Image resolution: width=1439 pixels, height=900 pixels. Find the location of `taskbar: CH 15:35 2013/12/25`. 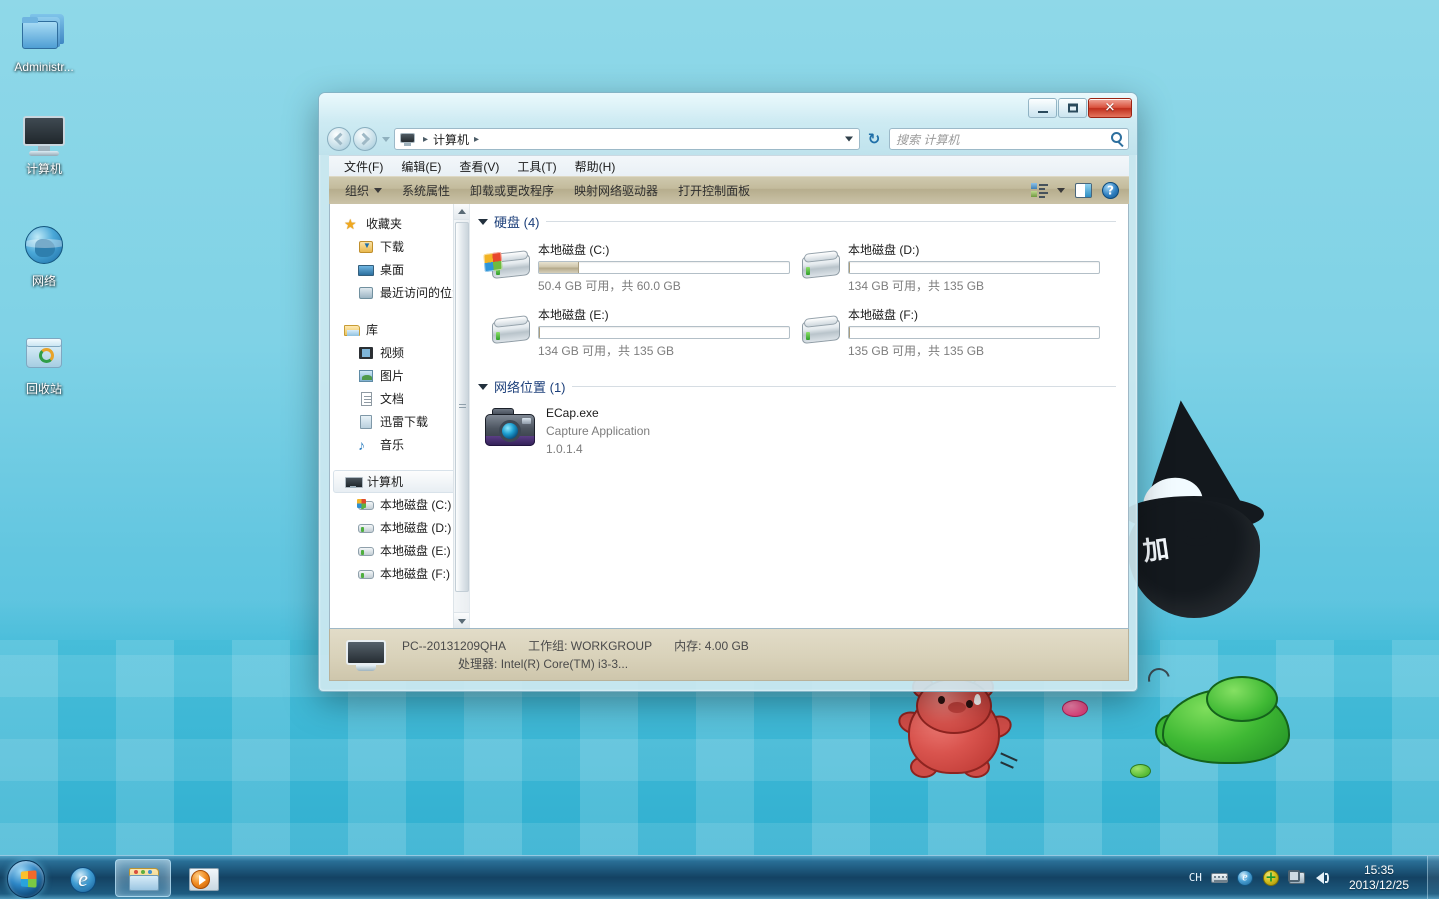

taskbar: CH 15:35 2013/12/25 is located at coordinates (719, 877).